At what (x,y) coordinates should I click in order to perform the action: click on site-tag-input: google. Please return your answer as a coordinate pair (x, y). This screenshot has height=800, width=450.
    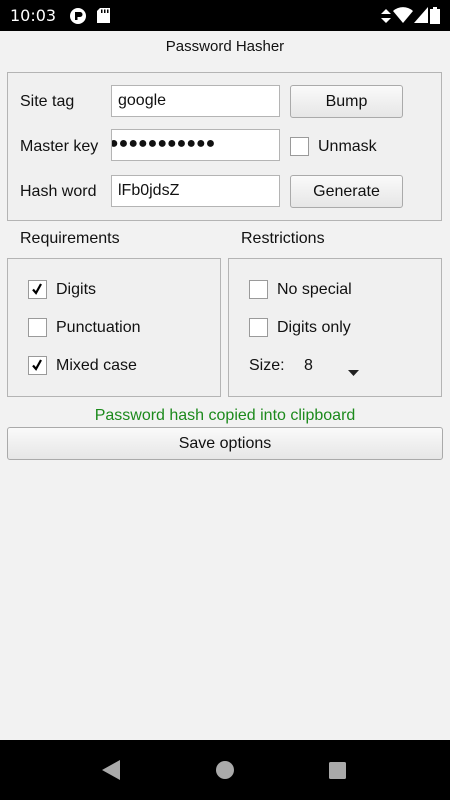
    Looking at the image, I should click on (195, 101).